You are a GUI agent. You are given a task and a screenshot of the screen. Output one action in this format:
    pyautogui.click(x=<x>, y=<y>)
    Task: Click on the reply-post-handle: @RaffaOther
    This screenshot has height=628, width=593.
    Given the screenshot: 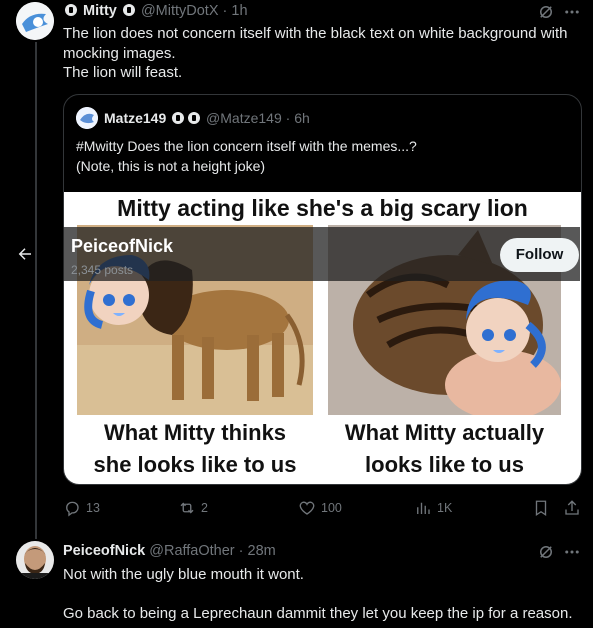 What is the action you would take?
    pyautogui.click(x=191, y=551)
    